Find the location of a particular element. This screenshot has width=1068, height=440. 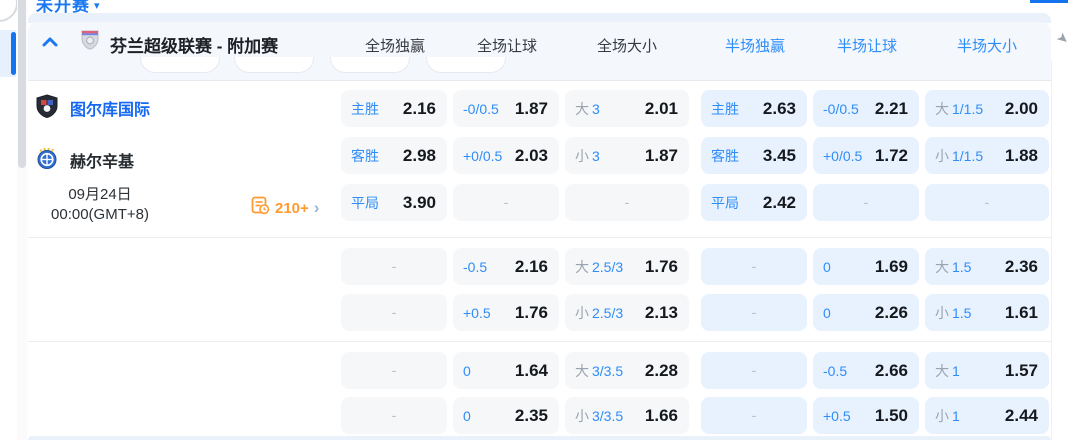

next-section-edge is located at coordinates (539, 438).